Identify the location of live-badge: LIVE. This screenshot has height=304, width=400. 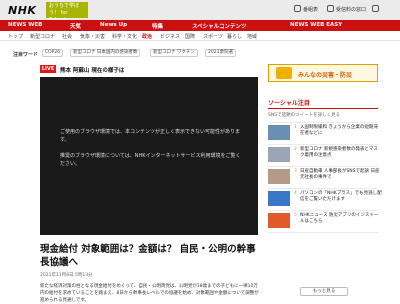
(48, 69).